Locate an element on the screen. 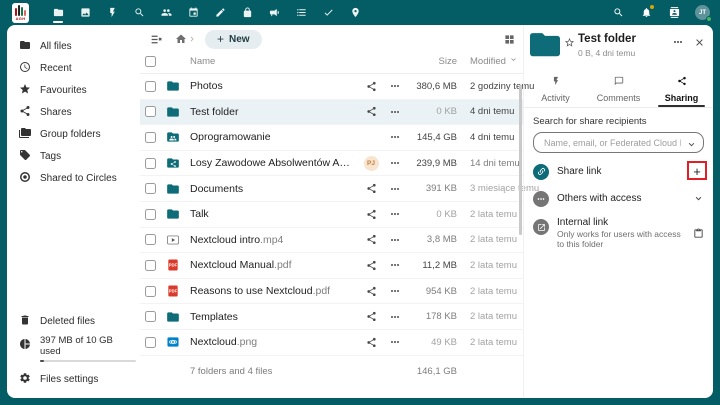 This screenshot has width=720, height=405. share-recipient-input is located at coordinates (612, 142).